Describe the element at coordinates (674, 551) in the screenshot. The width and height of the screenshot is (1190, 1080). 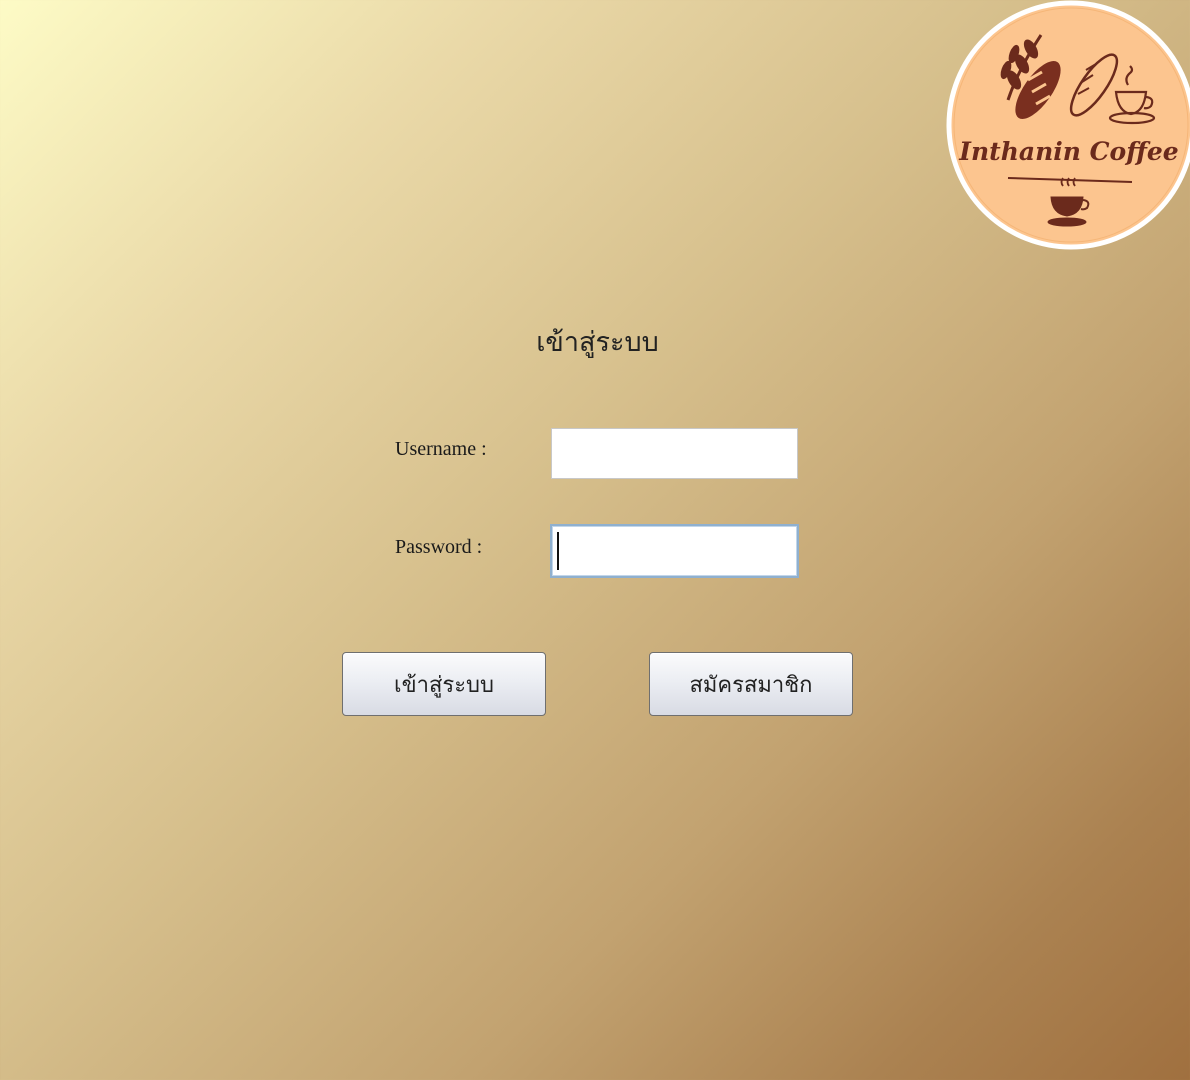
I see `password-input` at that location.